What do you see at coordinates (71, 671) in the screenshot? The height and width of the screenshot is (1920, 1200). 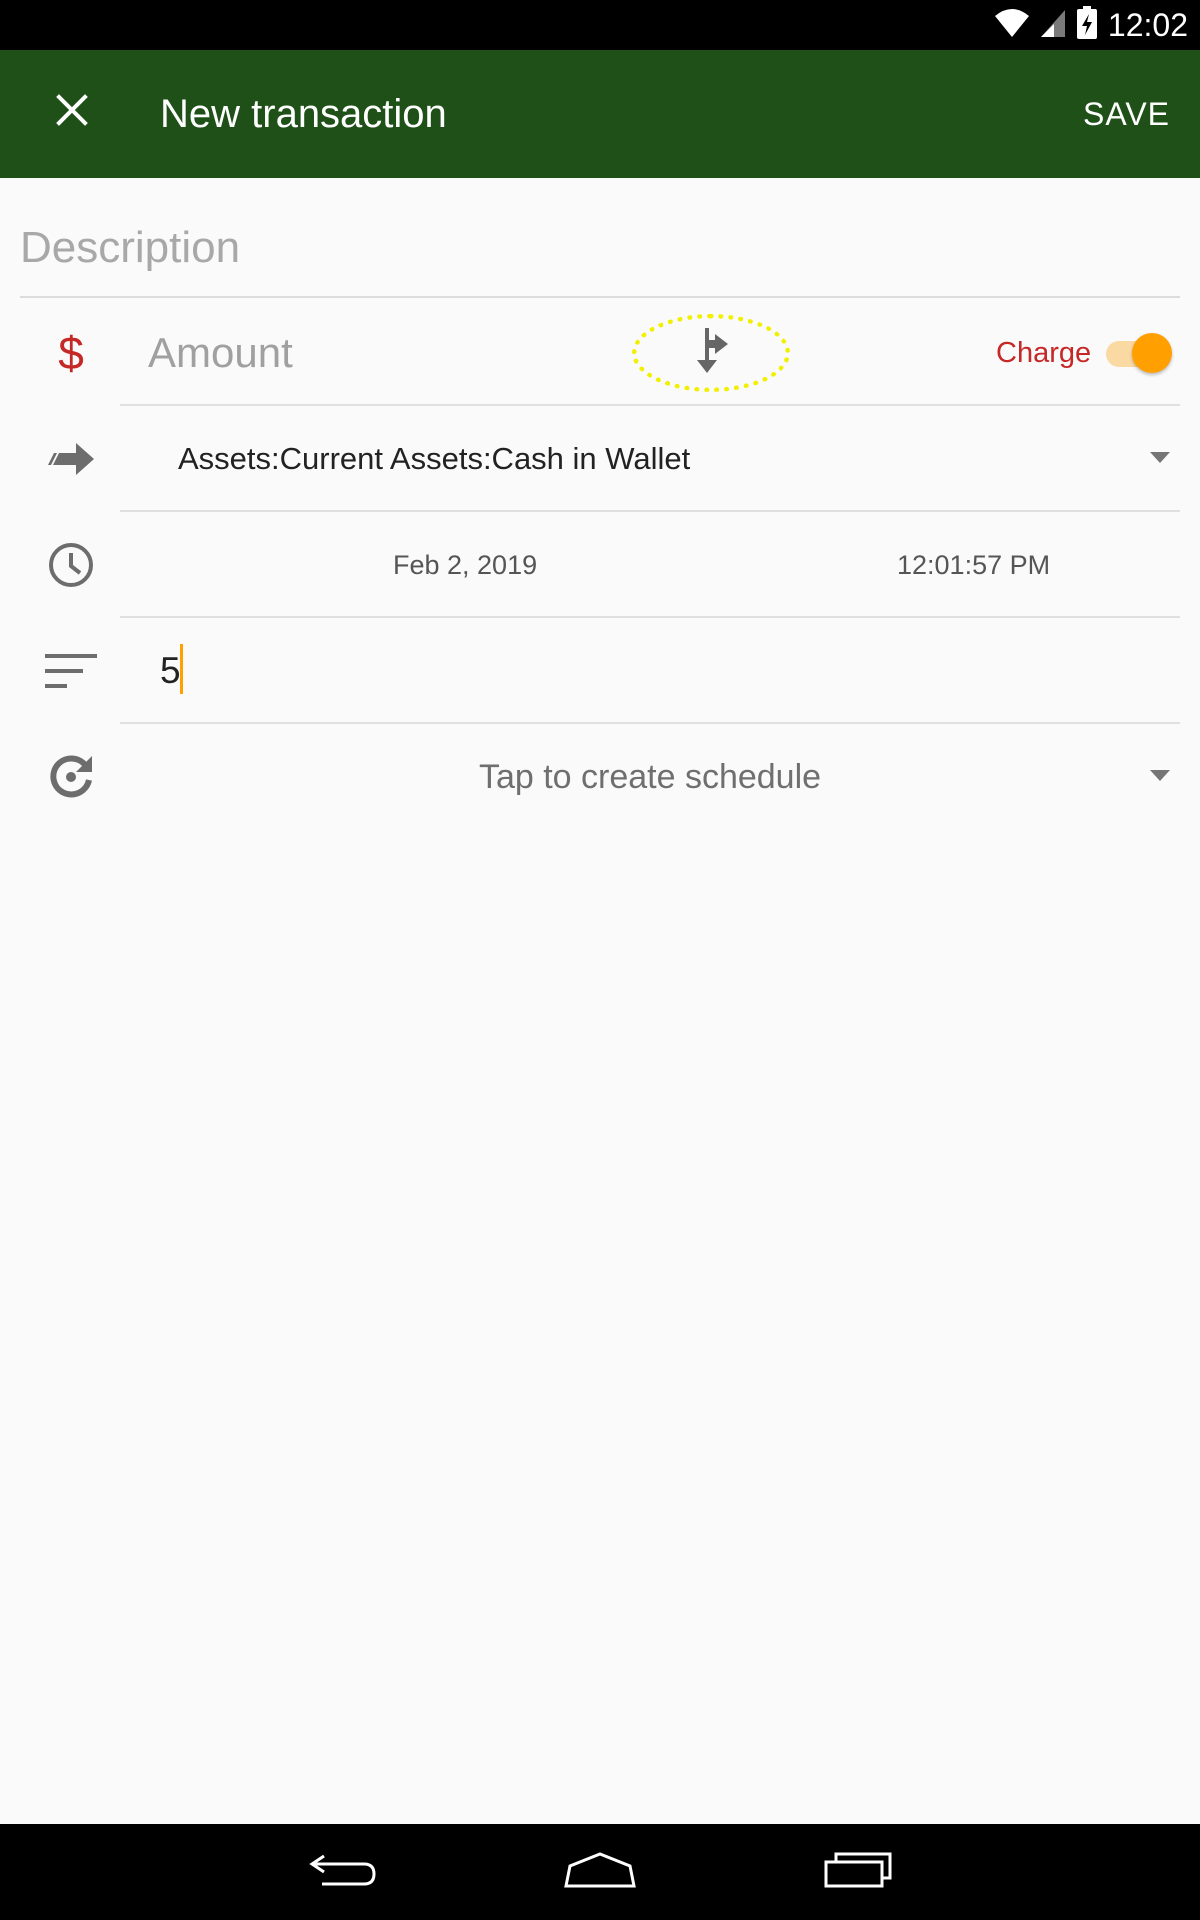 I see `notes-icon` at bounding box center [71, 671].